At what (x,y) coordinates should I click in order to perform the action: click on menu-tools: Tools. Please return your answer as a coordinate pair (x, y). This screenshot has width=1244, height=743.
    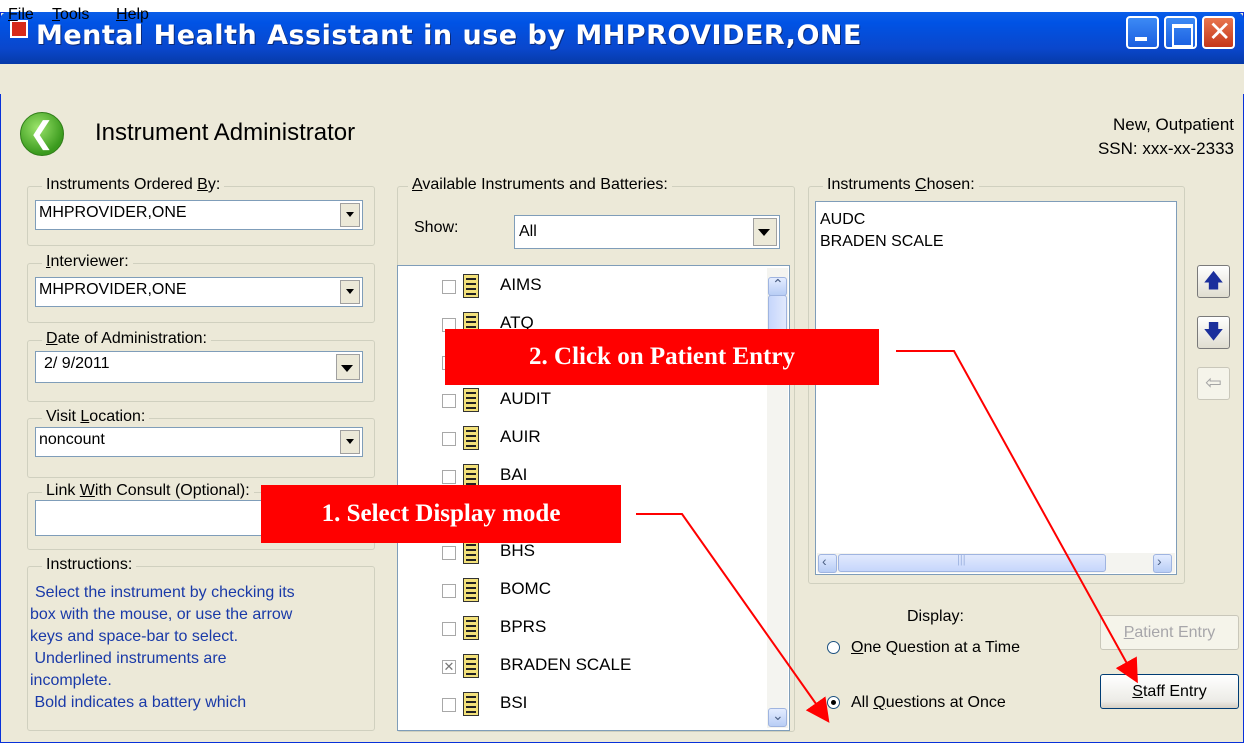
    Looking at the image, I should click on (70, 15).